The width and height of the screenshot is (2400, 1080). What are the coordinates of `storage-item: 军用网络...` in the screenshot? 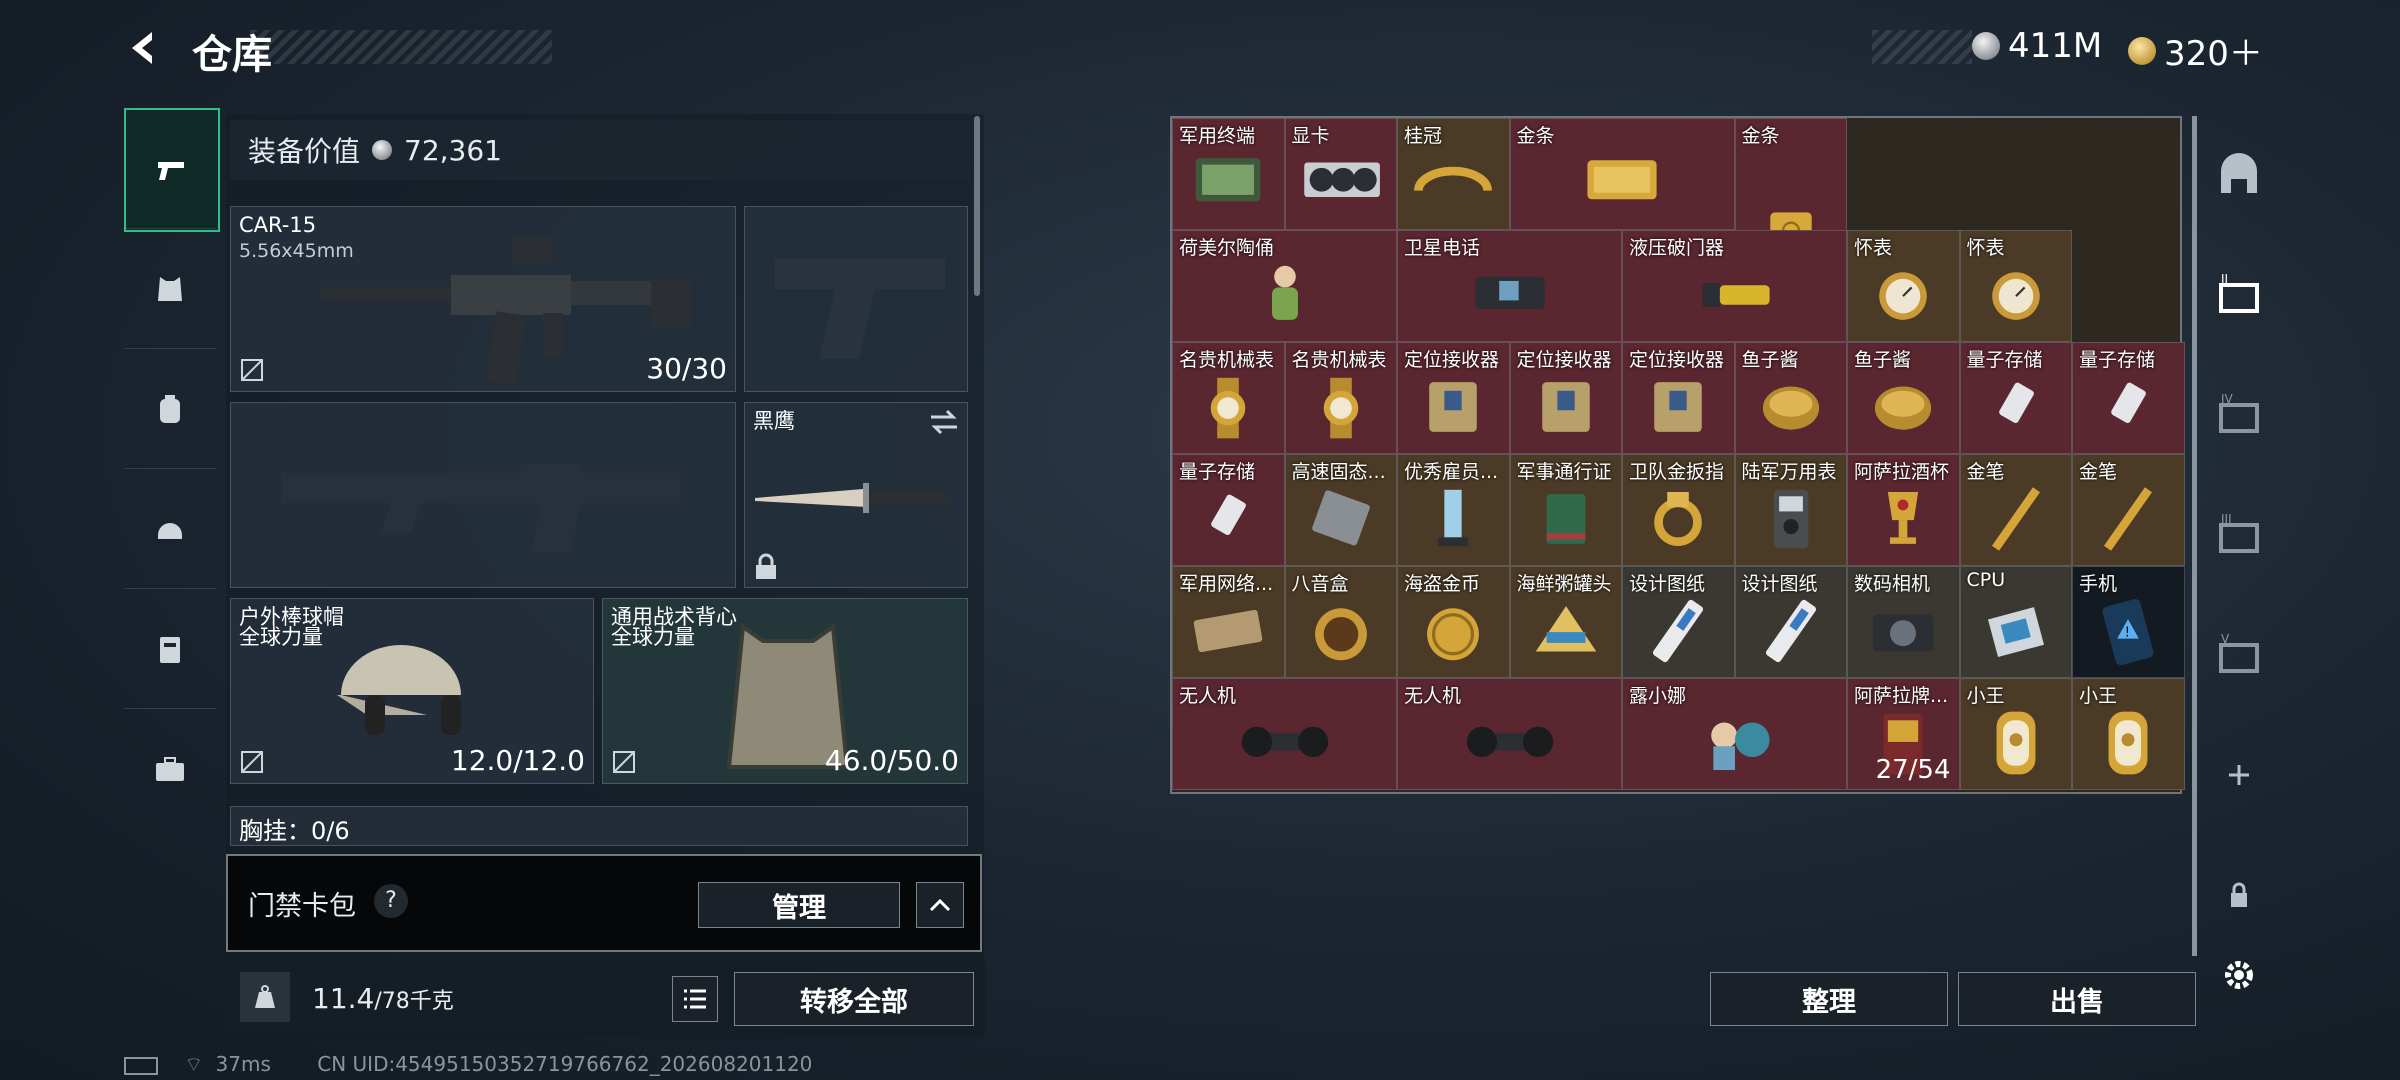 It's located at (1228, 622).